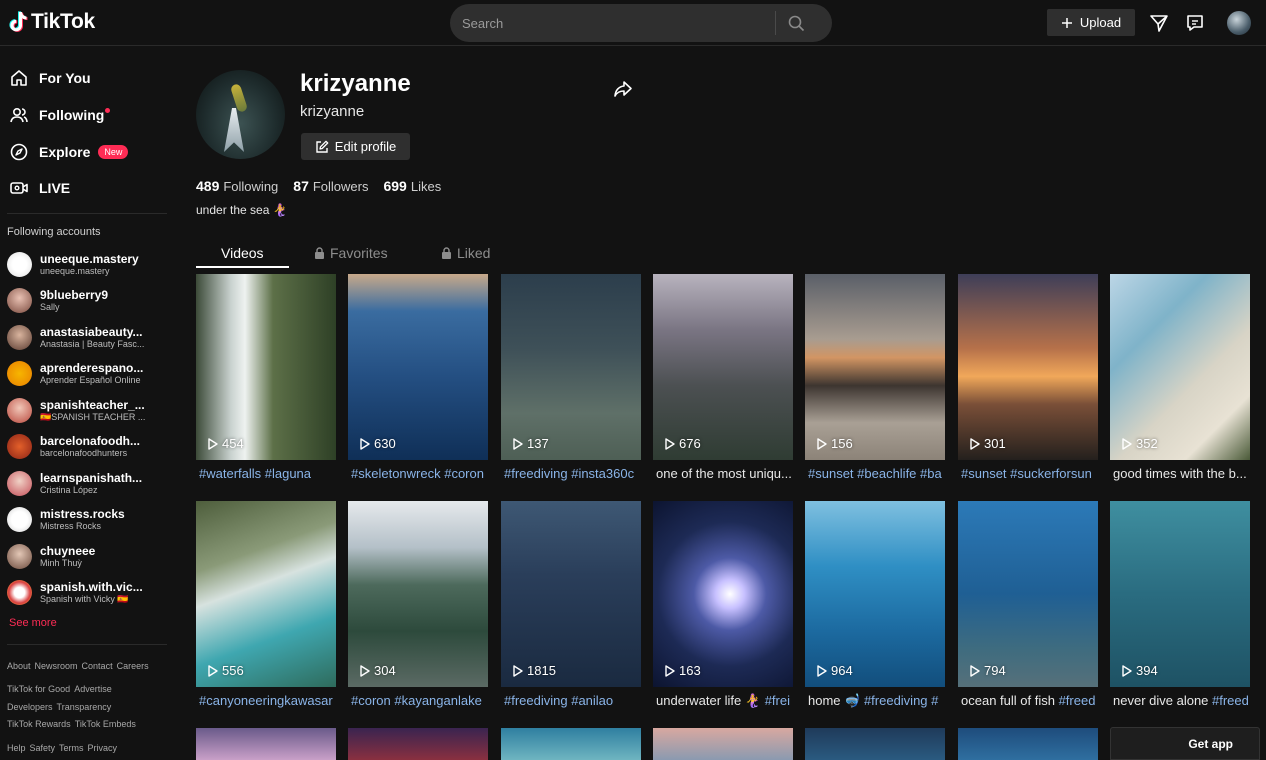 The height and width of the screenshot is (760, 1266). What do you see at coordinates (1180, 594) in the screenshot?
I see `video-tile: 394` at bounding box center [1180, 594].